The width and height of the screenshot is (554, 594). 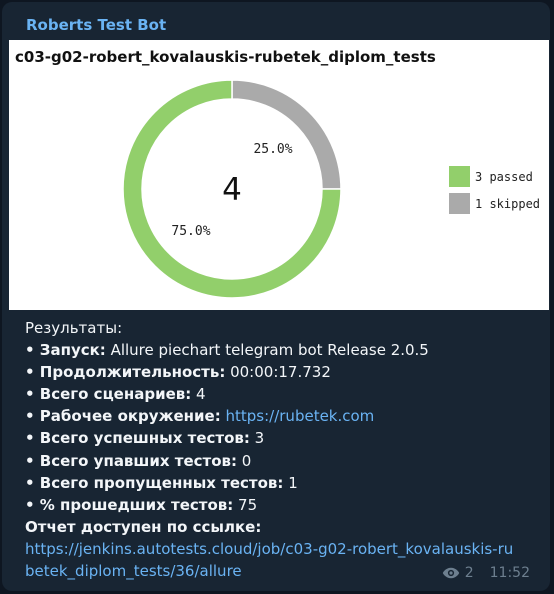 I want to click on message-meta: 2 11:52, so click(x=486, y=573).